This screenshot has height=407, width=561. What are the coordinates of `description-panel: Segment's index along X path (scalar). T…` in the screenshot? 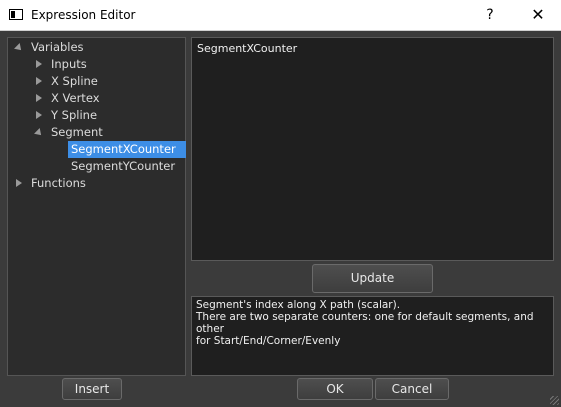 It's located at (372, 336).